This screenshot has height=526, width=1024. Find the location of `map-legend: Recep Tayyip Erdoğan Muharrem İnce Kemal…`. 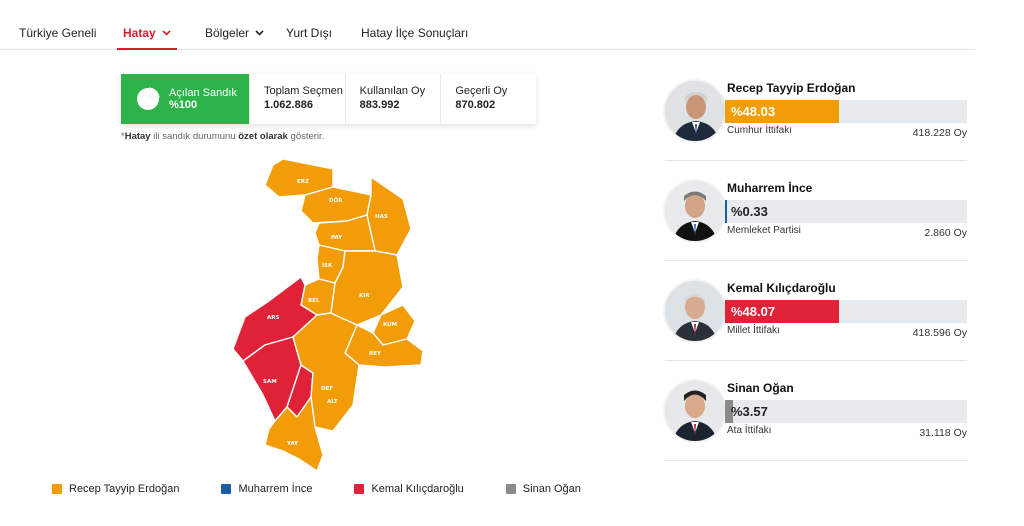

map-legend: Recep Tayyip Erdoğan Muharrem İnce Kemal… is located at coordinates (337, 489).